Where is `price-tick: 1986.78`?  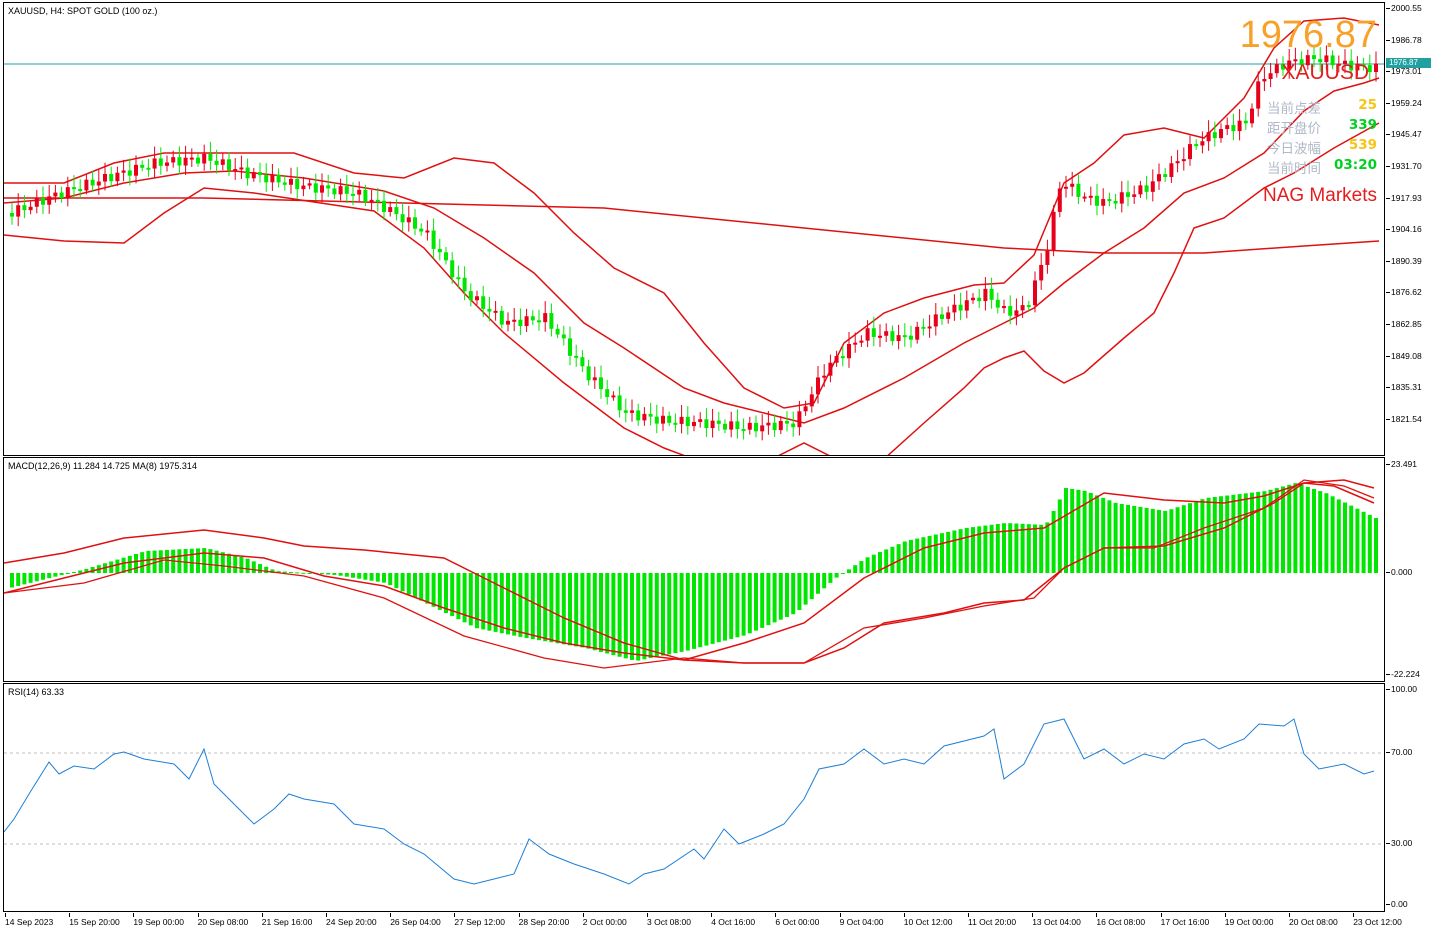 price-tick: 1986.78 is located at coordinates (1404, 39).